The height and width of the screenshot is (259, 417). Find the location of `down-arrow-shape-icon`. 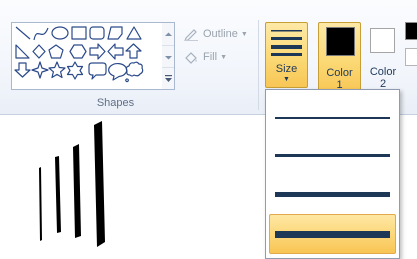

down-arrow-shape-icon is located at coordinates (22, 70).